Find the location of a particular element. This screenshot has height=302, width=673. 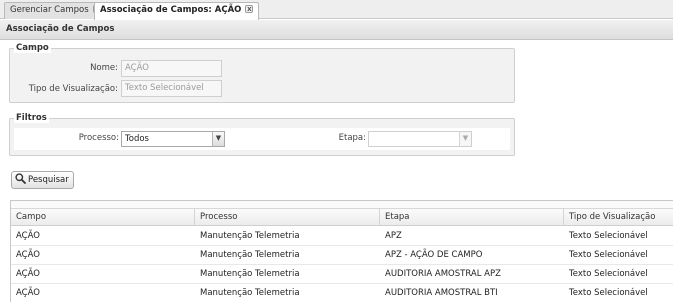

tab-label: Associação de Campos: AÇÃO is located at coordinates (171, 10).